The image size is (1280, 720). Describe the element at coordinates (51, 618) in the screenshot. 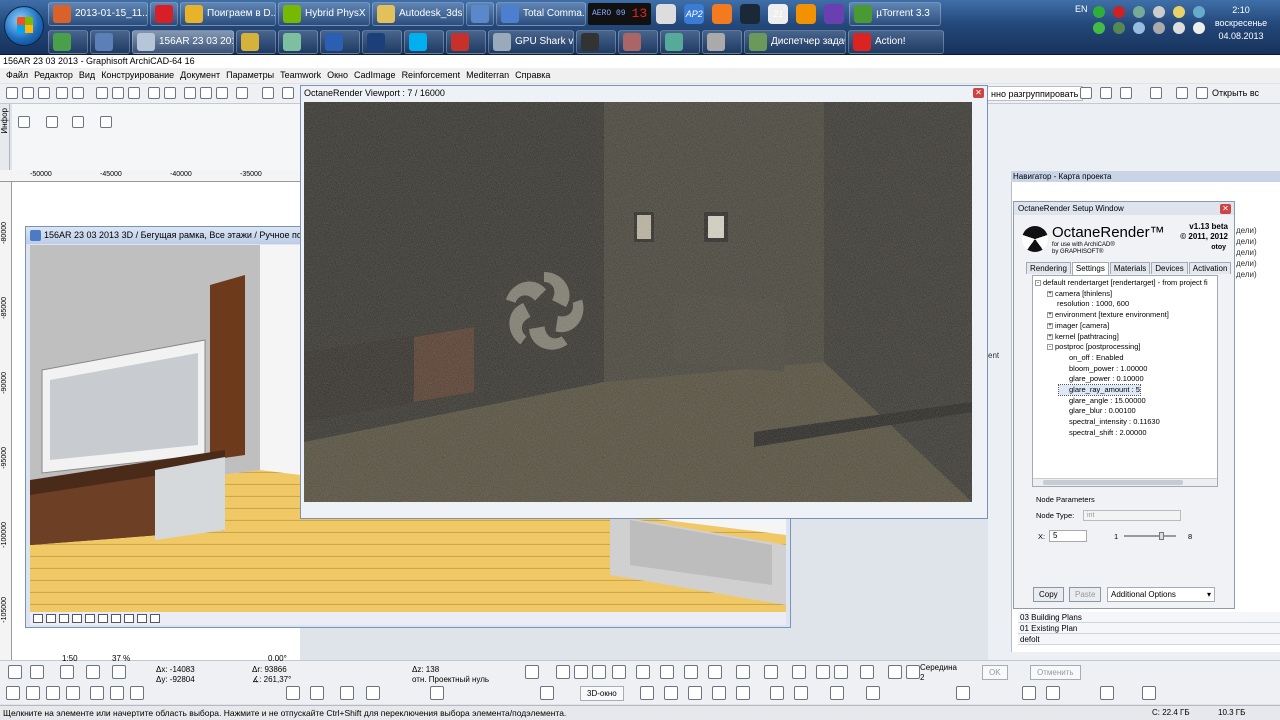

I see `zoom-out-icon` at that location.